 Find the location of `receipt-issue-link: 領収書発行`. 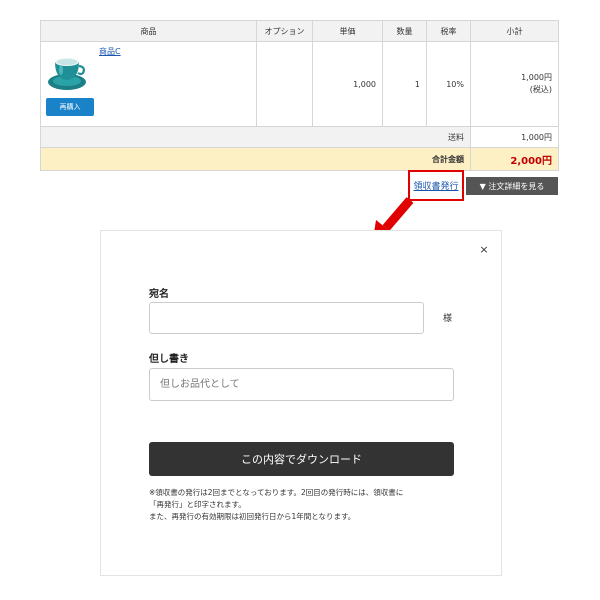

receipt-issue-link: 領収書発行 is located at coordinates (435, 185).